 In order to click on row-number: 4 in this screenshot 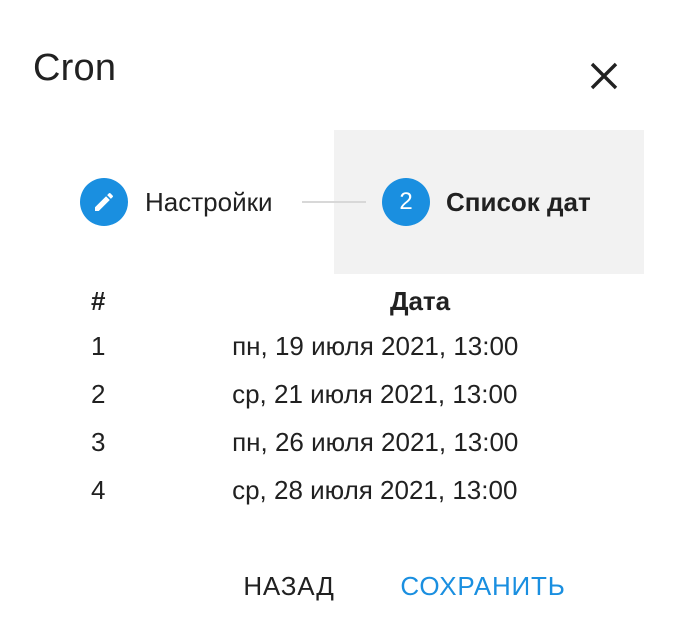, I will do `click(98, 490)`.